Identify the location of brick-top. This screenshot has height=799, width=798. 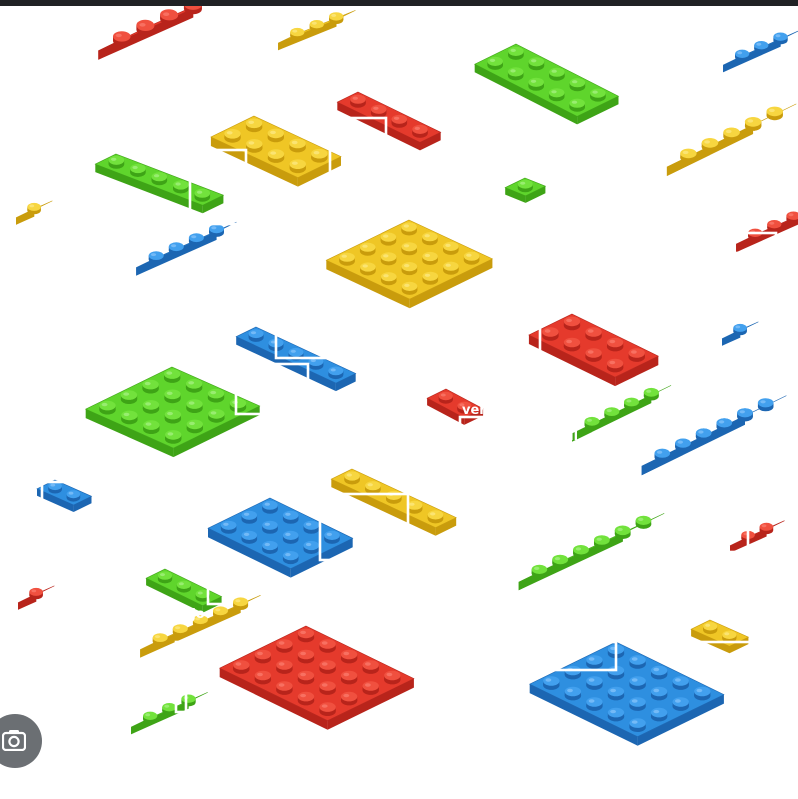
(317, 673).